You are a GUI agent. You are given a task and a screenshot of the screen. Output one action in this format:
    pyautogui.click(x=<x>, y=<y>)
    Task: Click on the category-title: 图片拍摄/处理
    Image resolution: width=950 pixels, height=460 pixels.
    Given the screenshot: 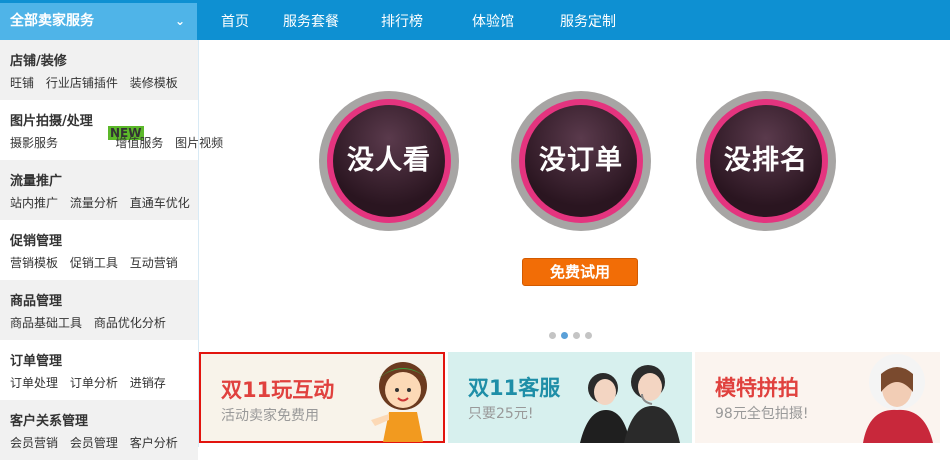 What is the action you would take?
    pyautogui.click(x=104, y=120)
    